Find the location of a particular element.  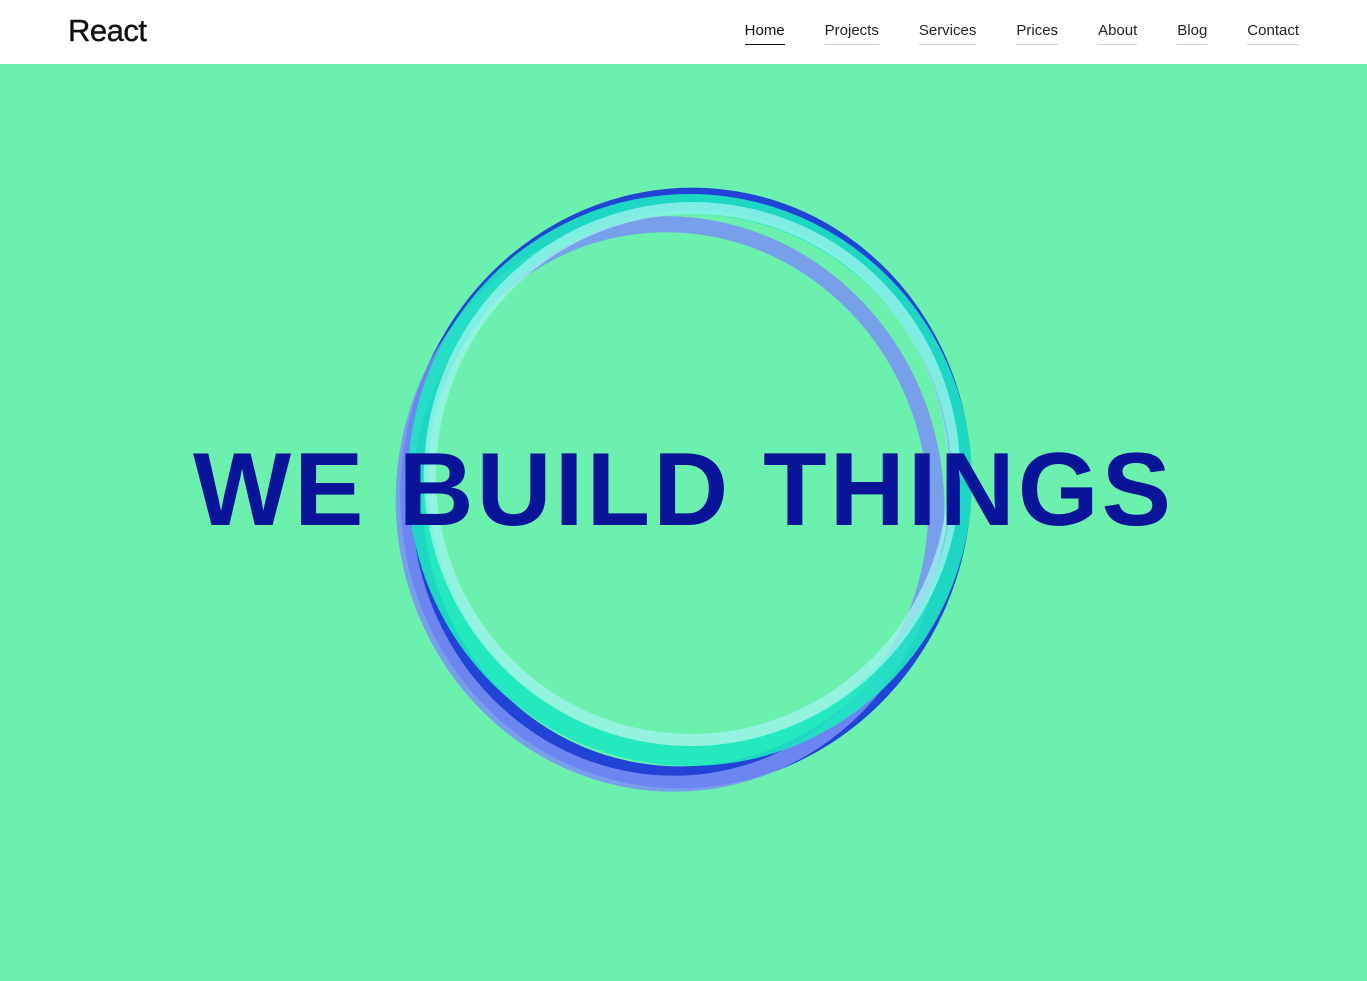

nav-item-projects: Projects is located at coordinates (851, 33).